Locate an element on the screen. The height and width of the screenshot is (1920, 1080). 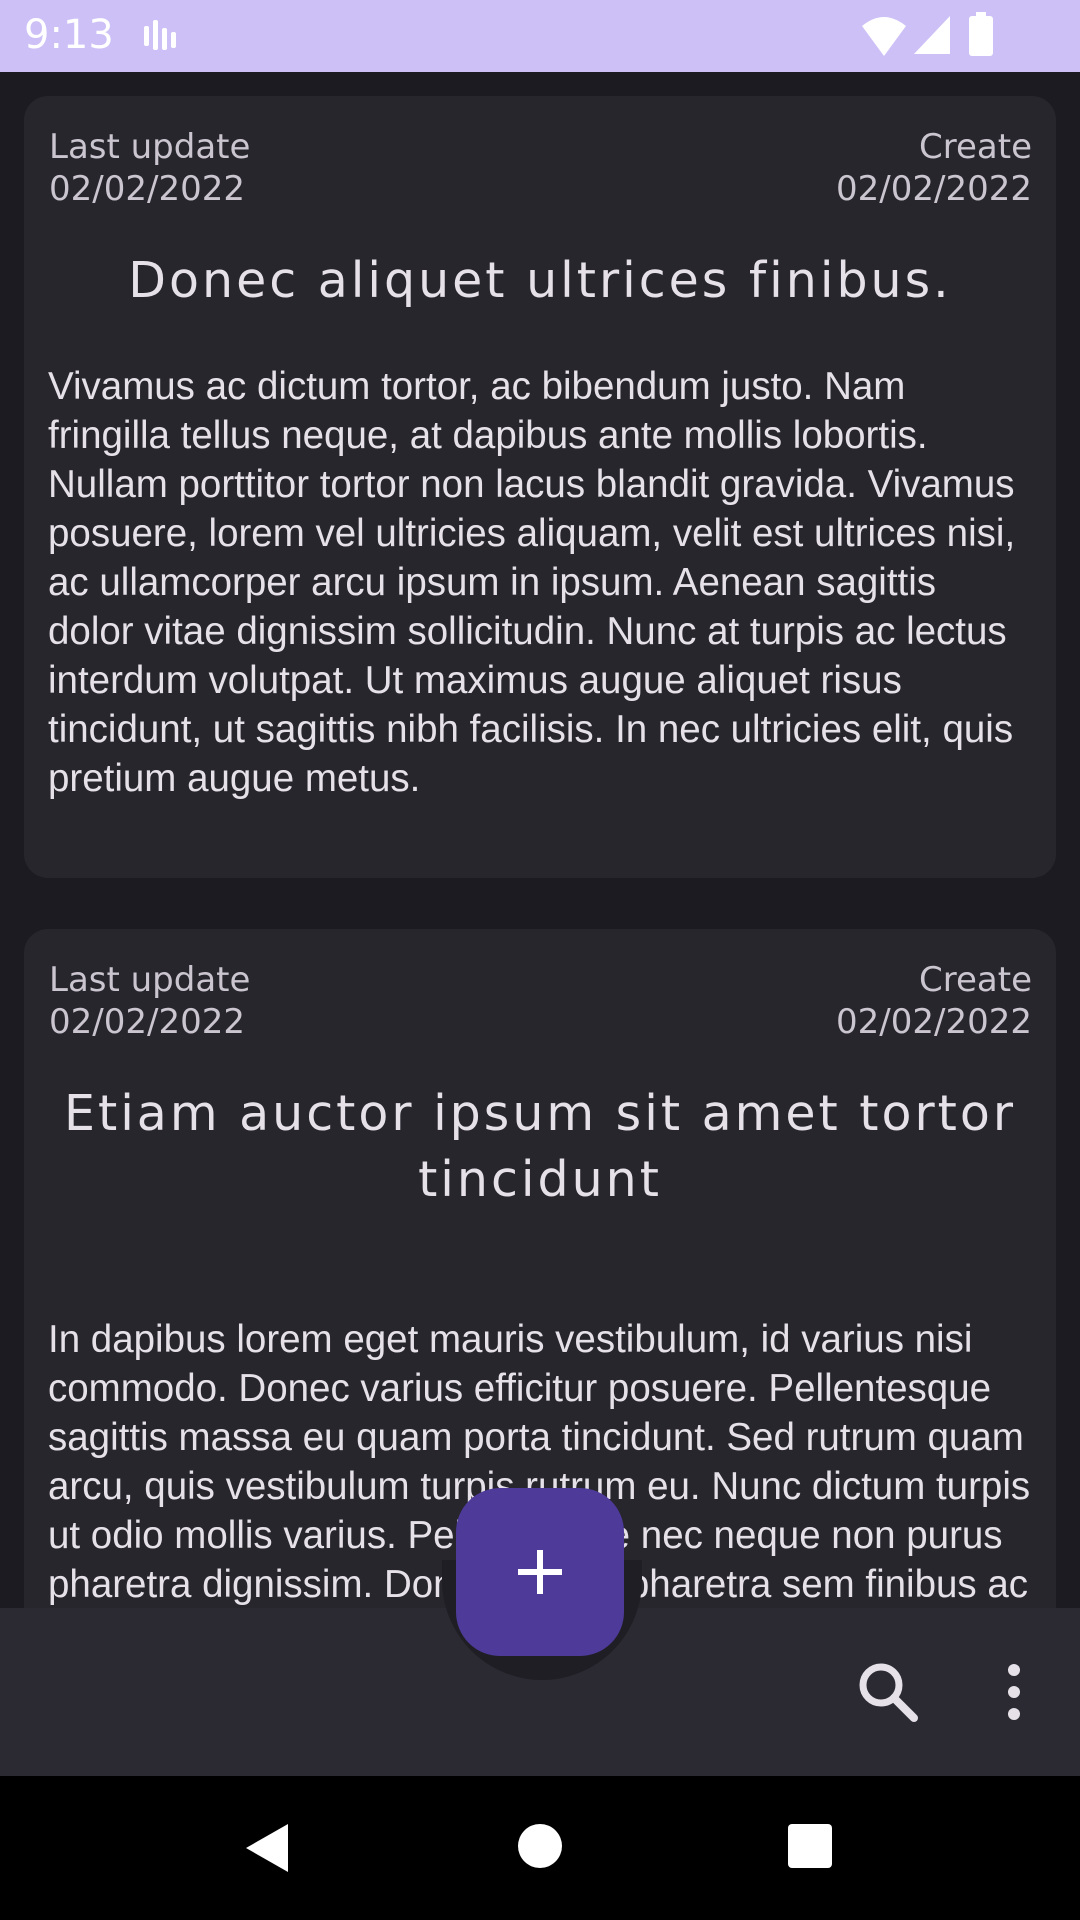
back-icon is located at coordinates (268, 1848).